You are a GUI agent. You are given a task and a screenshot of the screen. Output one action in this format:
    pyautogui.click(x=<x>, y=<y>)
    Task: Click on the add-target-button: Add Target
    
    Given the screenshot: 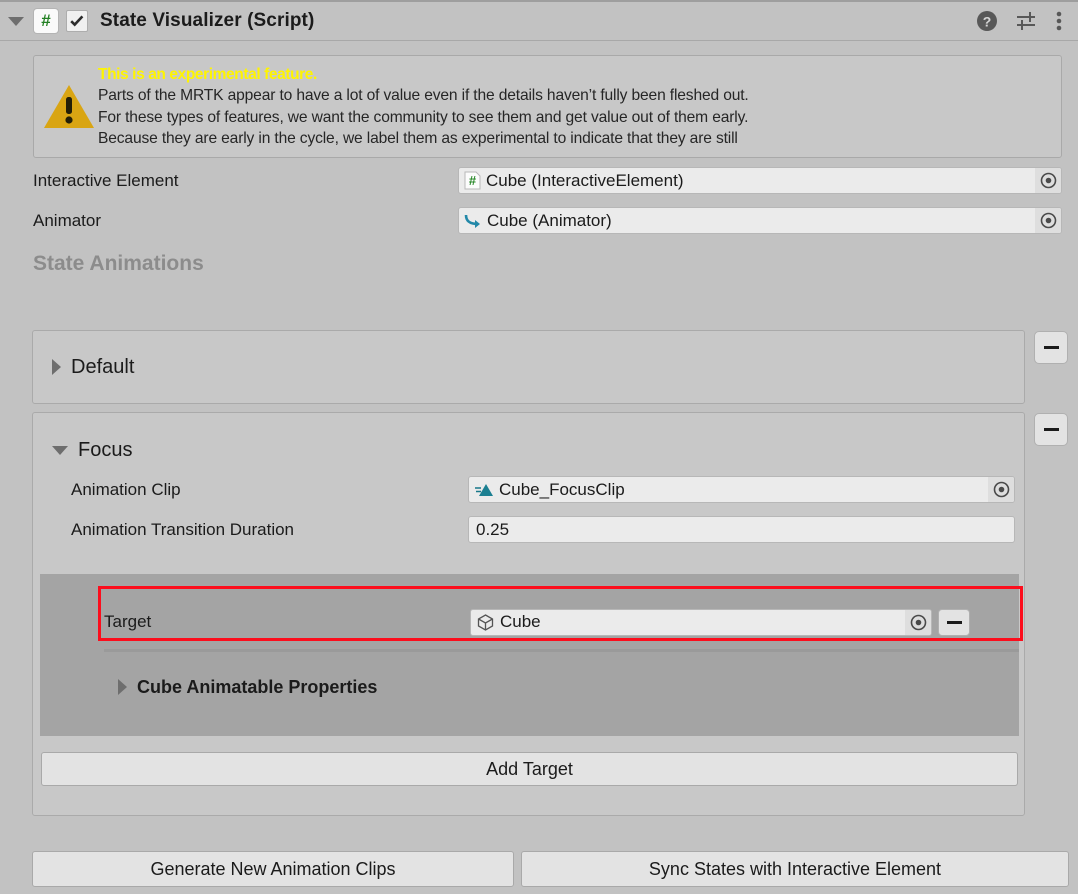 What is the action you would take?
    pyautogui.click(x=529, y=769)
    